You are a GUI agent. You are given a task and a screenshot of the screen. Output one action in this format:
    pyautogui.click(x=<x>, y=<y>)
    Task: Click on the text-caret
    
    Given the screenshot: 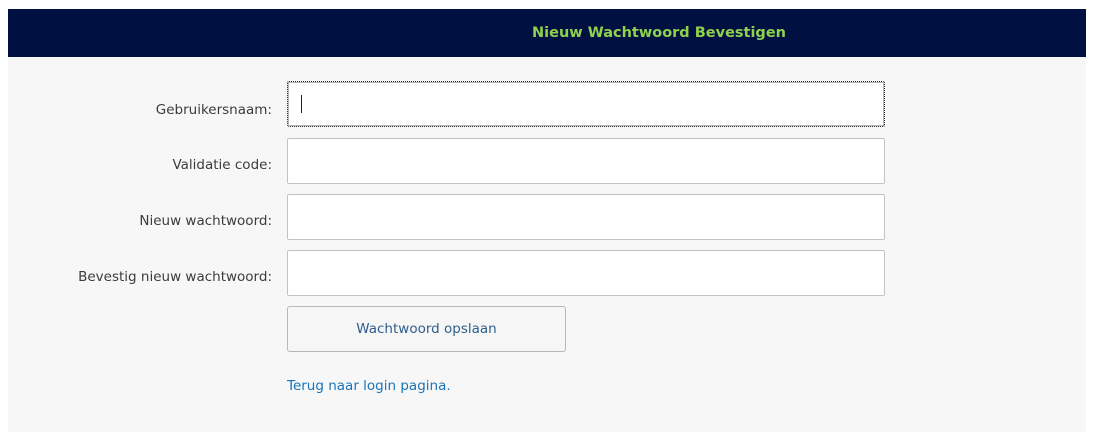 What is the action you would take?
    pyautogui.click(x=301, y=104)
    